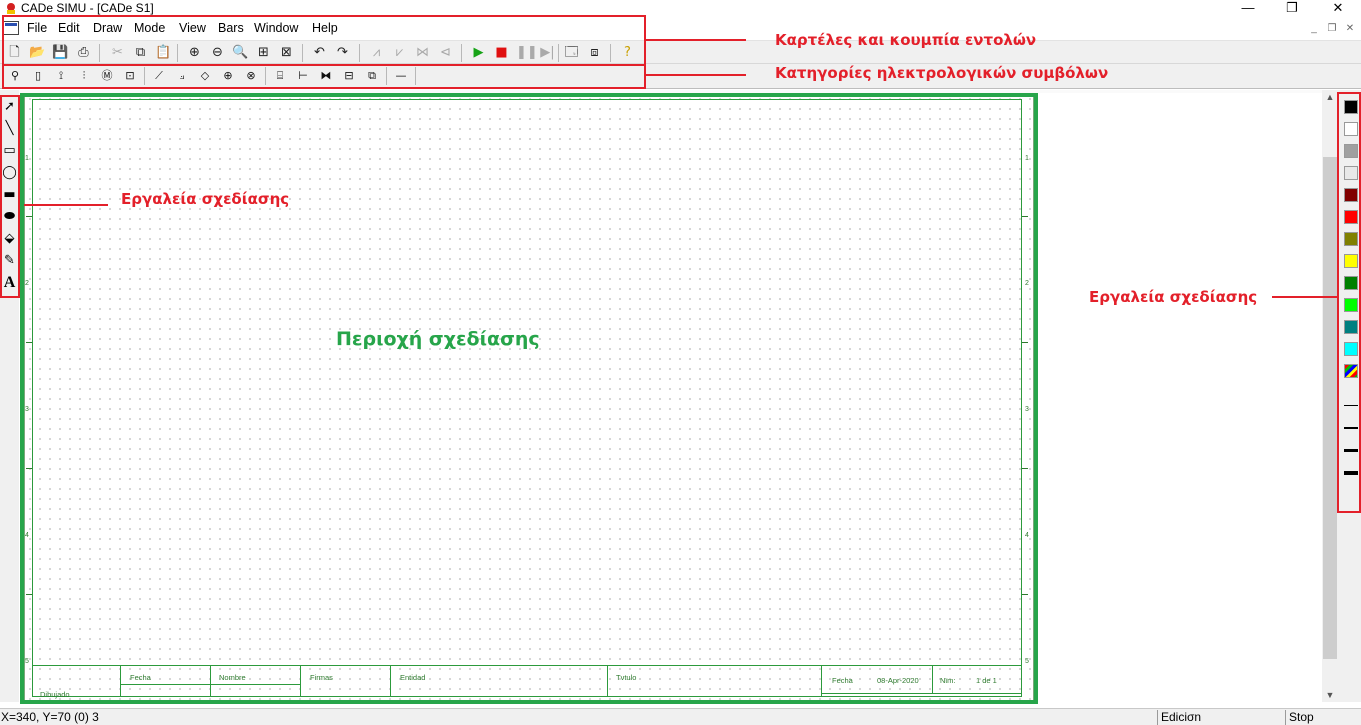 The width and height of the screenshot is (1361, 725). Describe the element at coordinates (1314, 29) in the screenshot. I see `mdi-minimize-button: _` at that location.